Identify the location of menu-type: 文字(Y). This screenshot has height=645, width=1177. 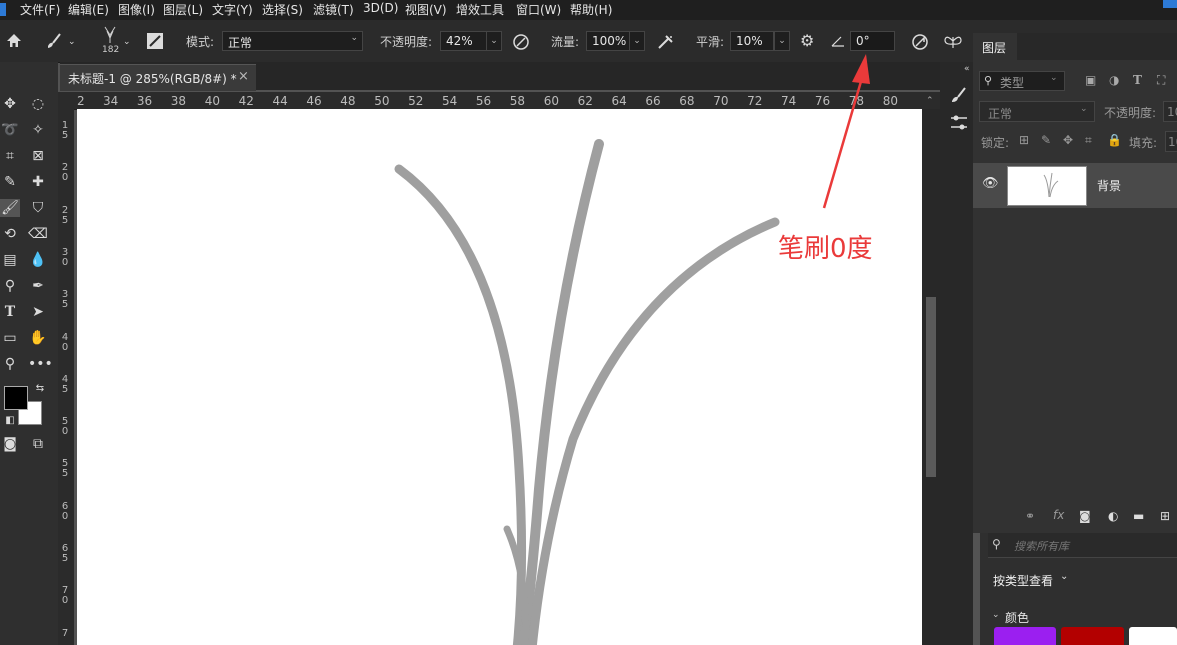
(232, 9).